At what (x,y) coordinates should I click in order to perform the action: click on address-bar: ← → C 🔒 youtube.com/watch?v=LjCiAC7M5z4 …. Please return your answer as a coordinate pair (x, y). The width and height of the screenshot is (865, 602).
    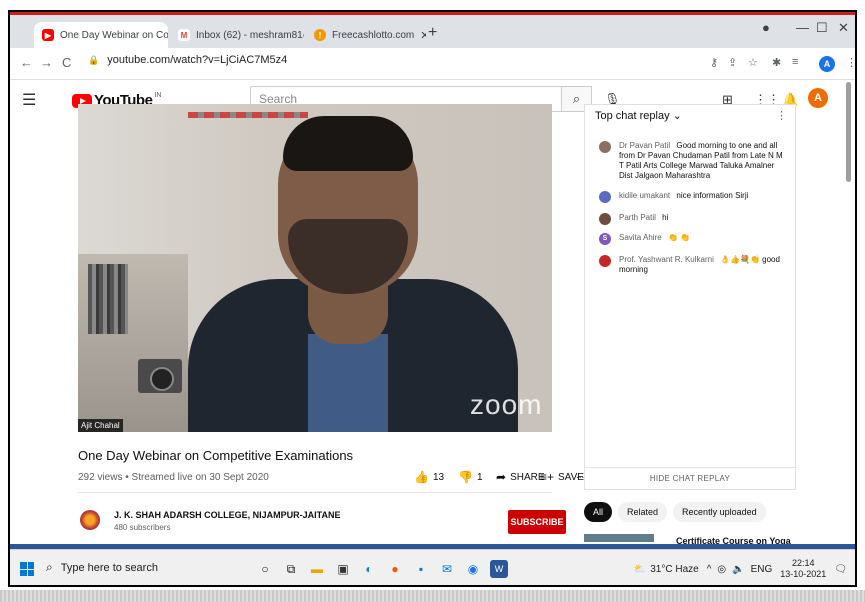
    Looking at the image, I should click on (432, 64).